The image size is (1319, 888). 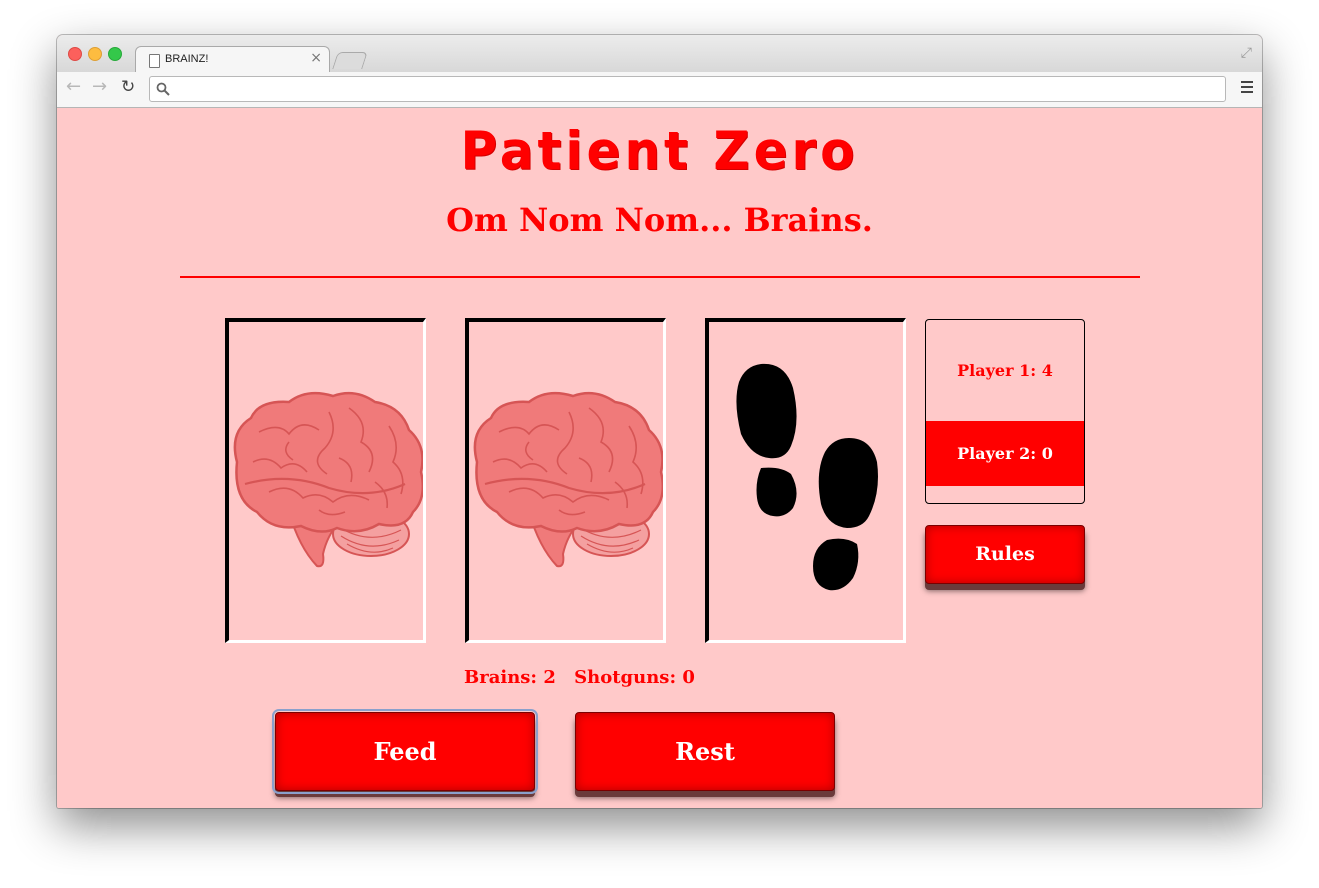 What do you see at coordinates (187, 59) in the screenshot?
I see `tab-title: BRAINZ!` at bounding box center [187, 59].